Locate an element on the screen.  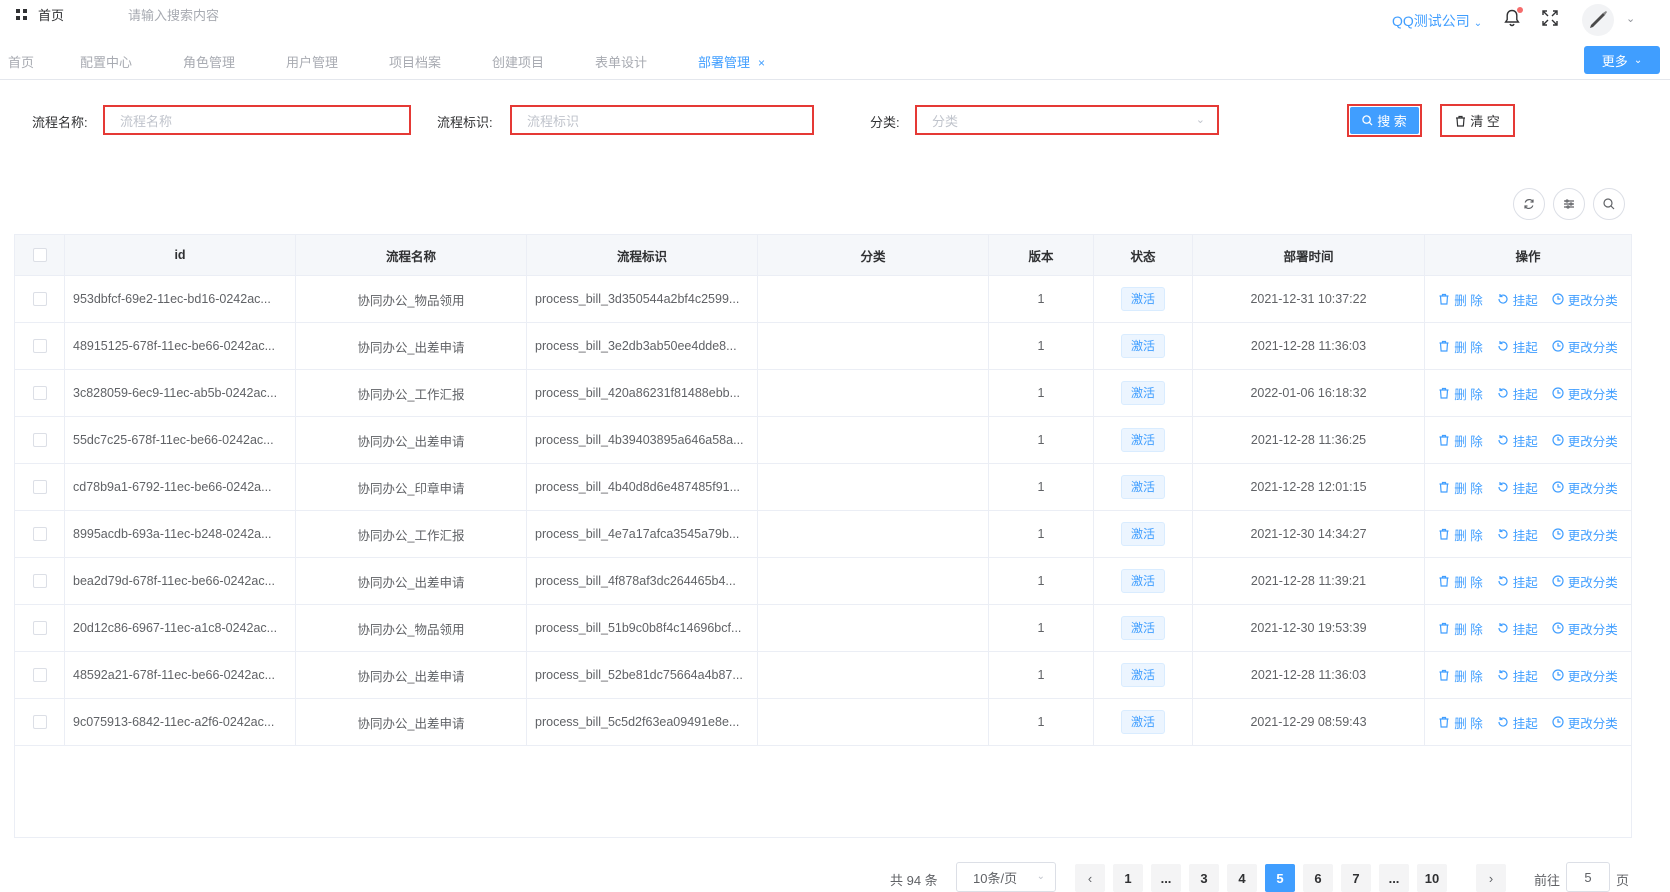
next-page-button: › is located at coordinates (1491, 878).